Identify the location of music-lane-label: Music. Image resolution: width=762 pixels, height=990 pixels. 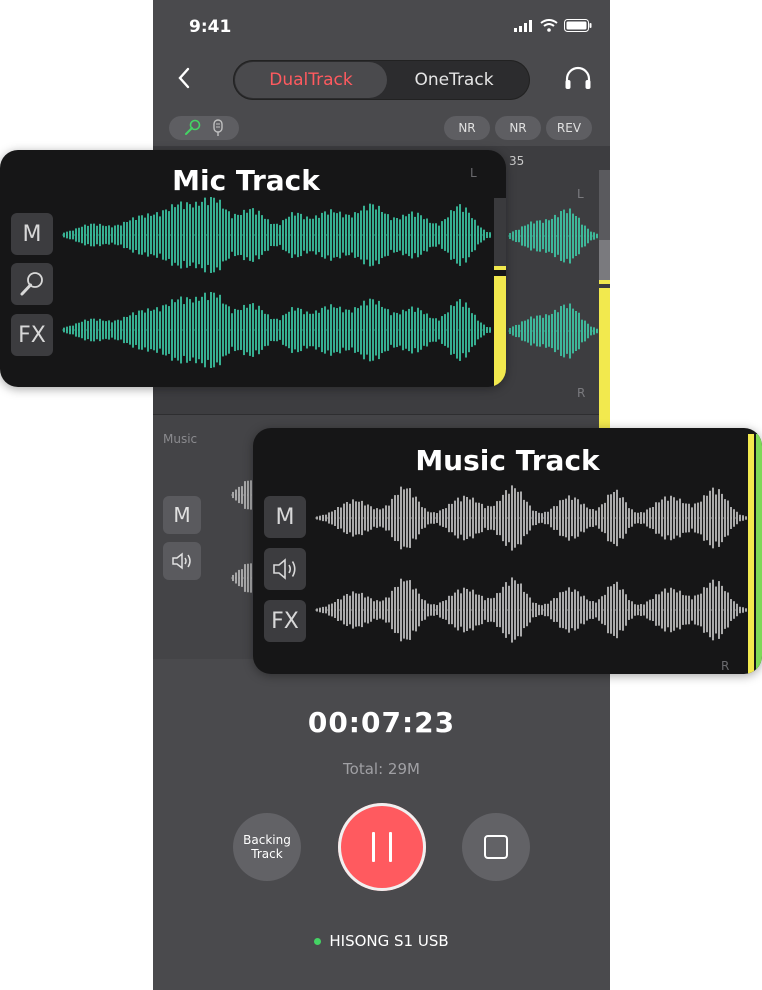
(180, 439).